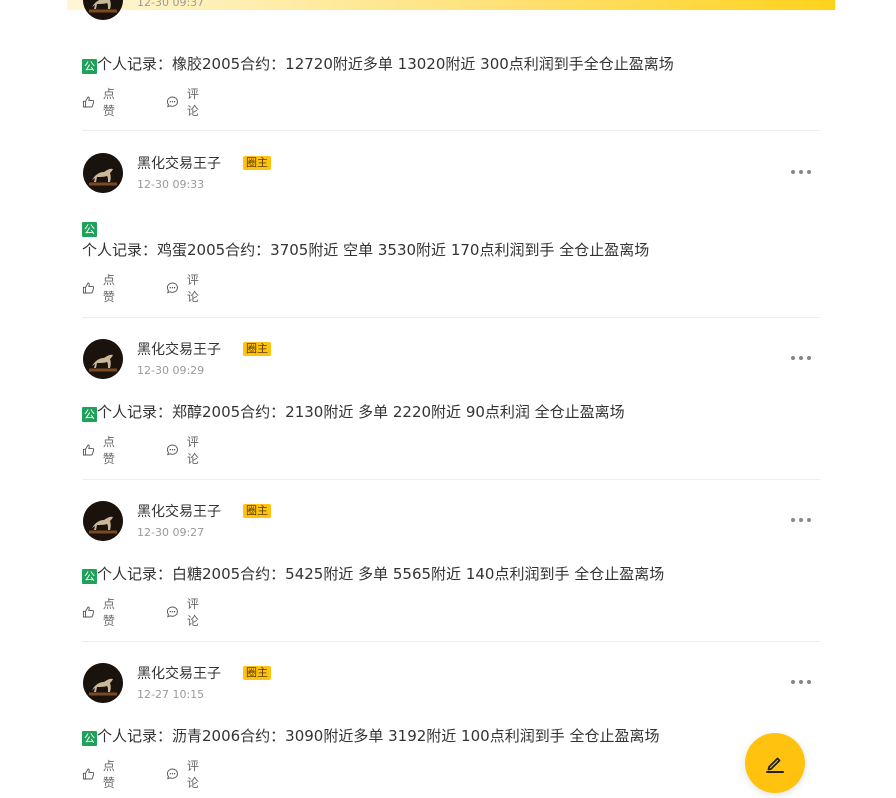 This screenshot has height=798, width=896. What do you see at coordinates (171, 370) in the screenshot?
I see `post-time: 12-30 09:29` at bounding box center [171, 370].